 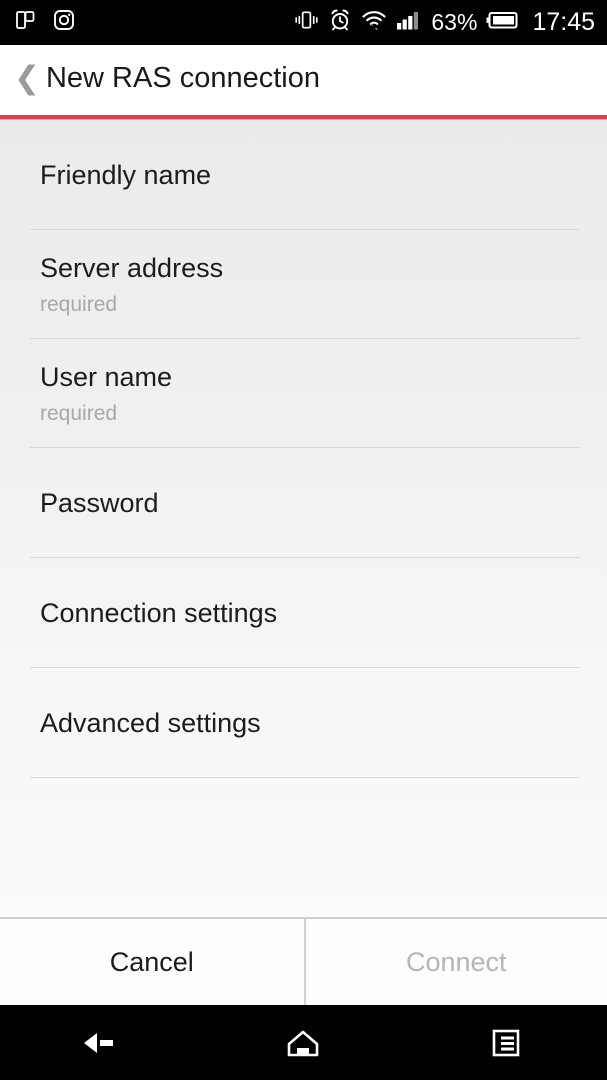 What do you see at coordinates (374, 22) in the screenshot?
I see `wifi-icon` at bounding box center [374, 22].